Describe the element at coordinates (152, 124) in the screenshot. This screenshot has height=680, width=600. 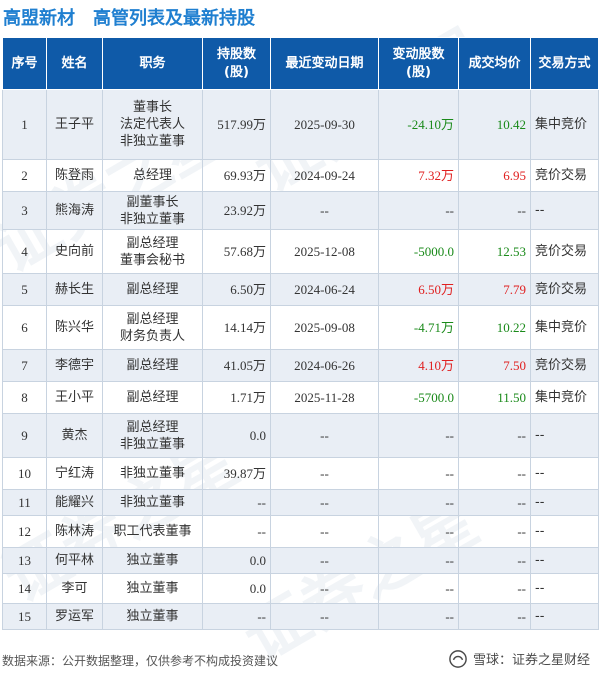
I see `executive-role: 董事长 法定代表人 非独立董事` at that location.